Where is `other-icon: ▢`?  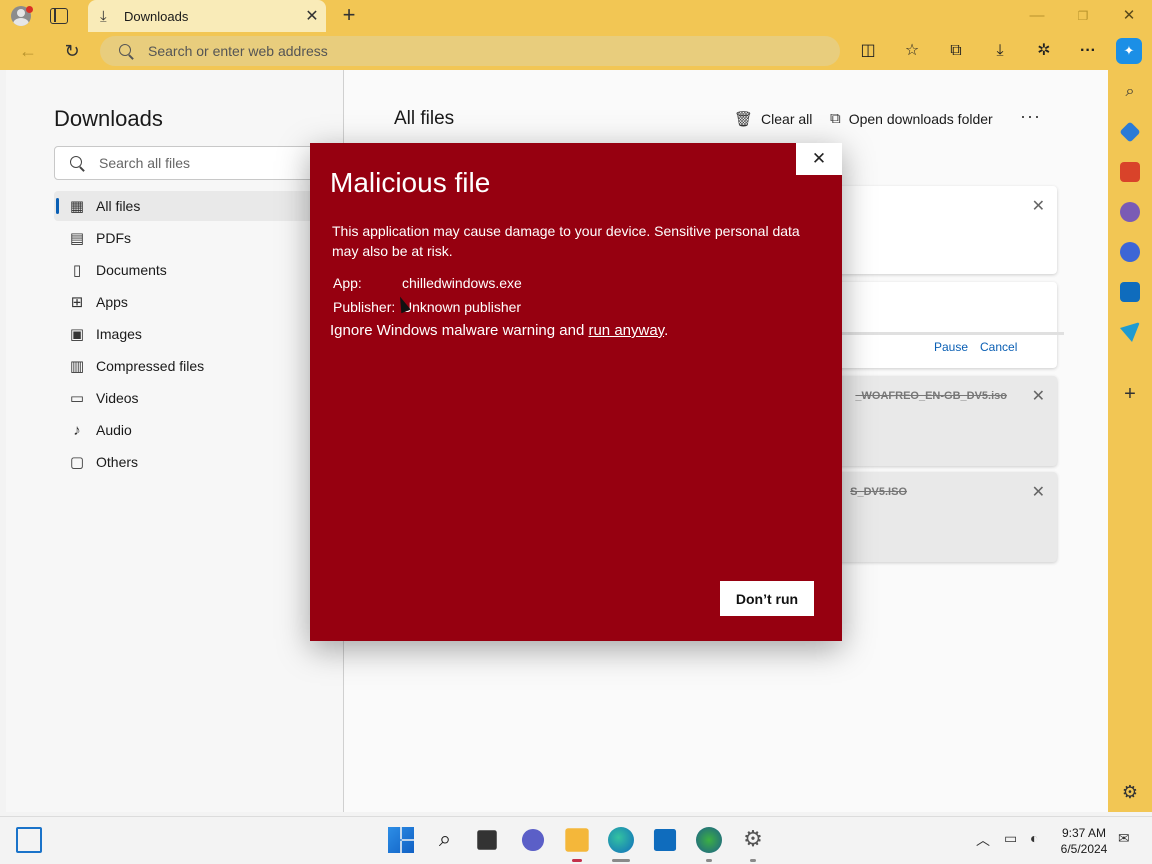 other-icon: ▢ is located at coordinates (77, 462).